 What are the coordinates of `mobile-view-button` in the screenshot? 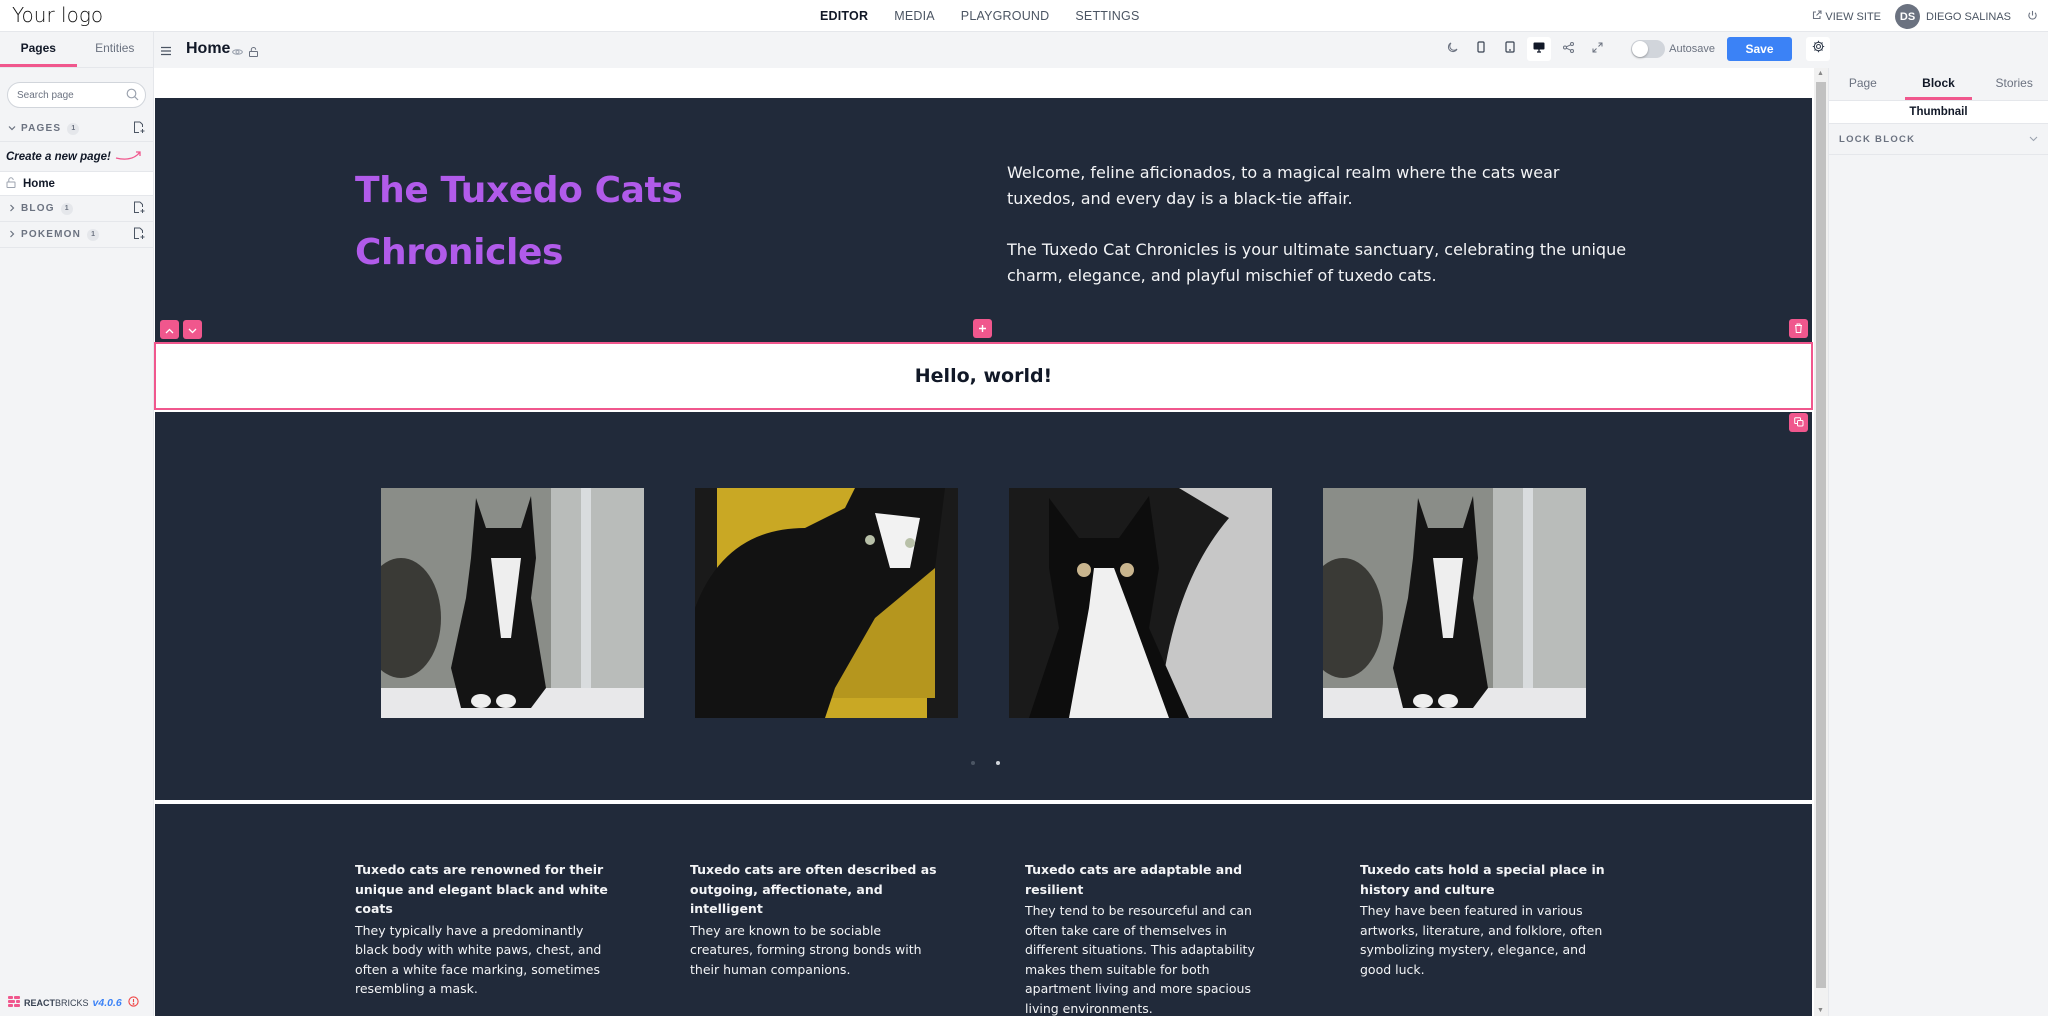 It's located at (1481, 49).